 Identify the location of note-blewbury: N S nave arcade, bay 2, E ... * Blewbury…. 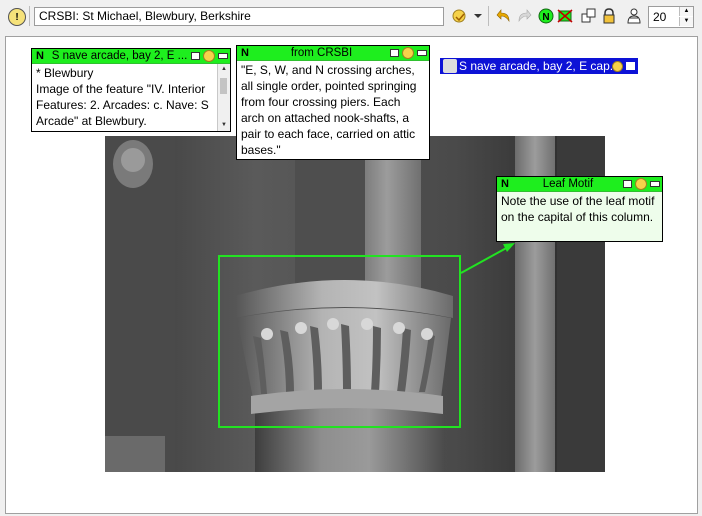
(131, 90).